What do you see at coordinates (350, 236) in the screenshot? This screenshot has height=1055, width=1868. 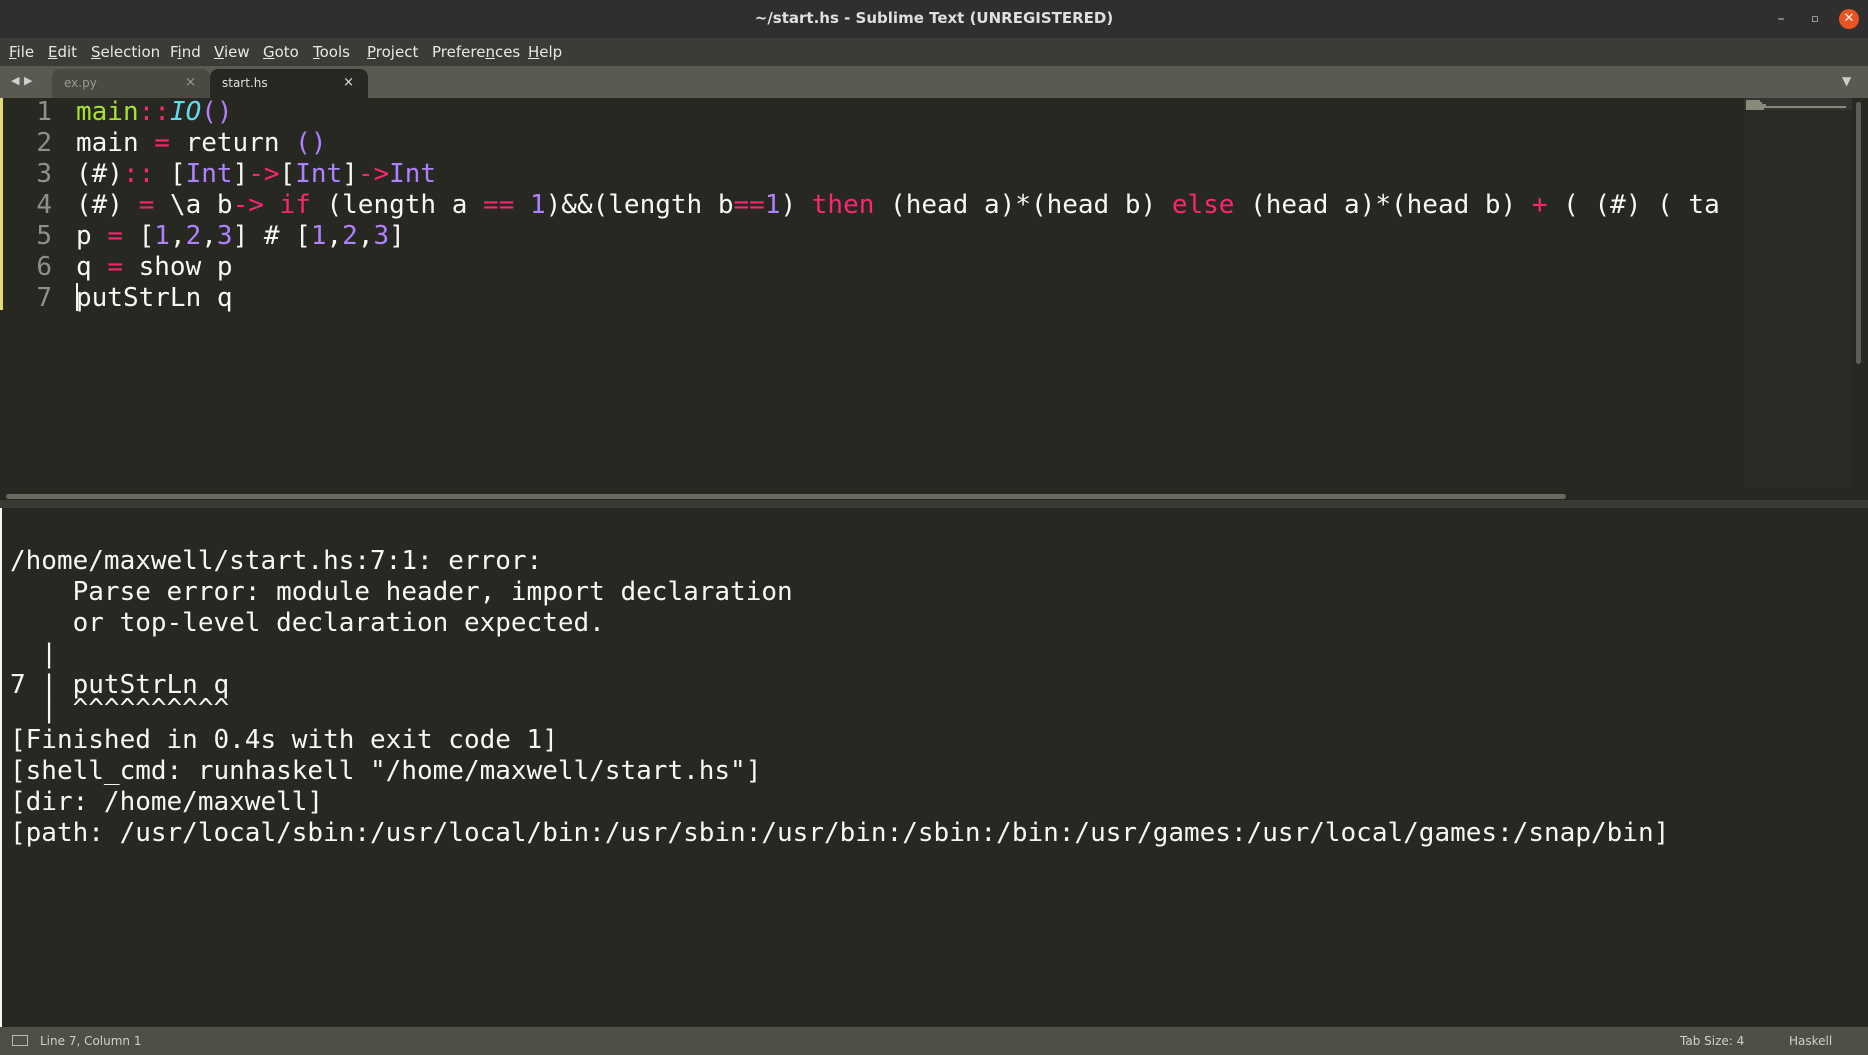 I see `code-token-constant: 2` at bounding box center [350, 236].